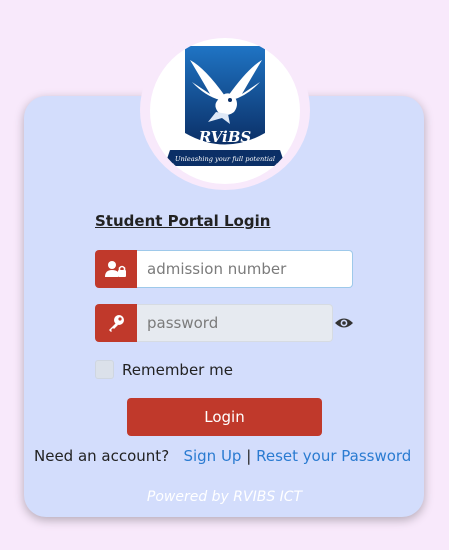  Describe the element at coordinates (183, 221) in the screenshot. I see `page-title: Student Portal Login` at that location.